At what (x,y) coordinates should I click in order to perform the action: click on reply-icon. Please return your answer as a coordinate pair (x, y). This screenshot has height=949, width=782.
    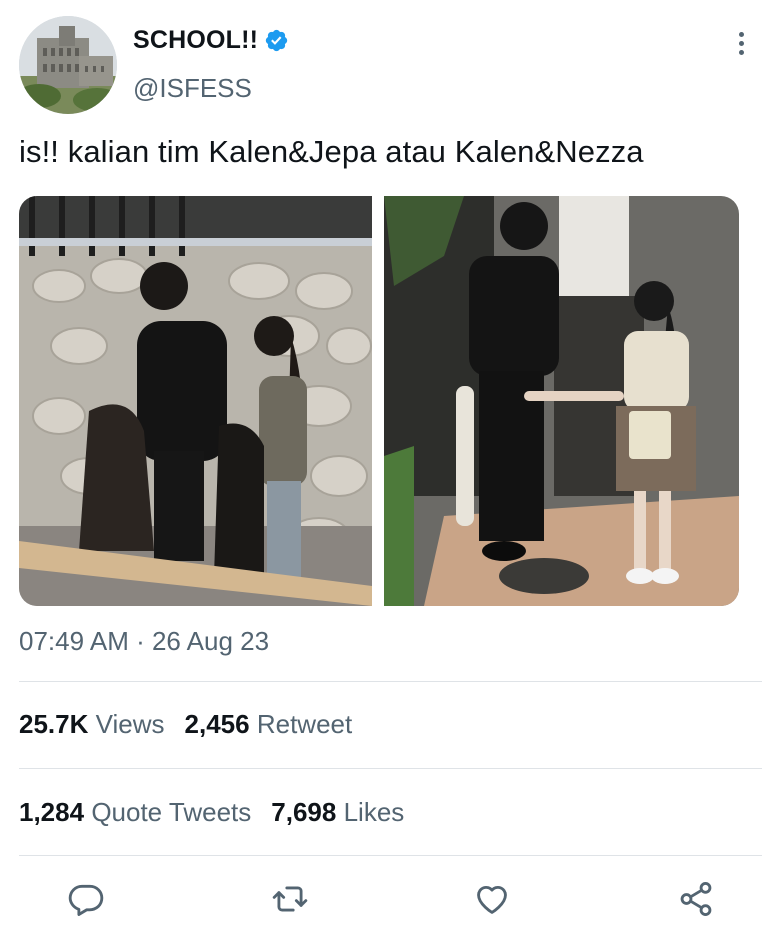
    Looking at the image, I should click on (86, 900).